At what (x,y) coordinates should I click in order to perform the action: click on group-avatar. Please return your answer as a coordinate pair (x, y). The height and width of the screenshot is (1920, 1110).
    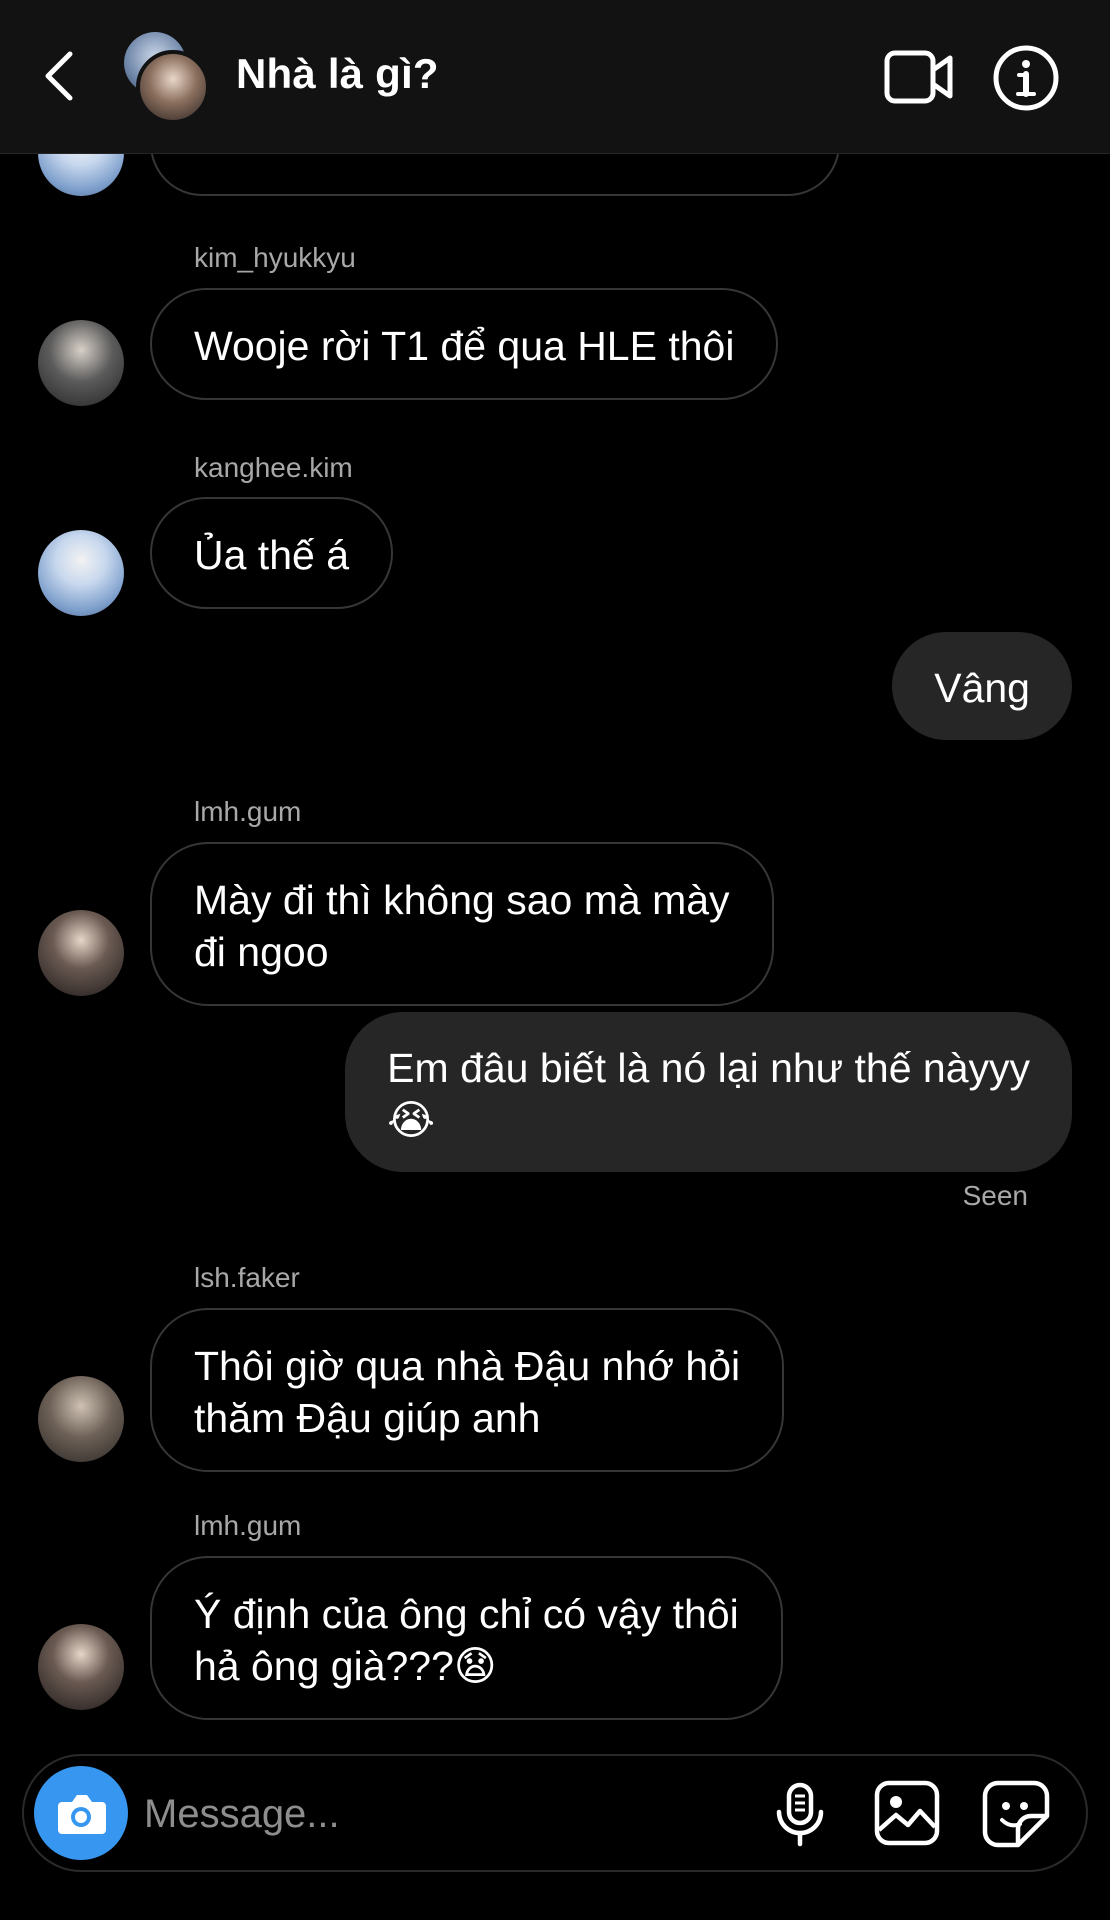
    Looking at the image, I should click on (167, 78).